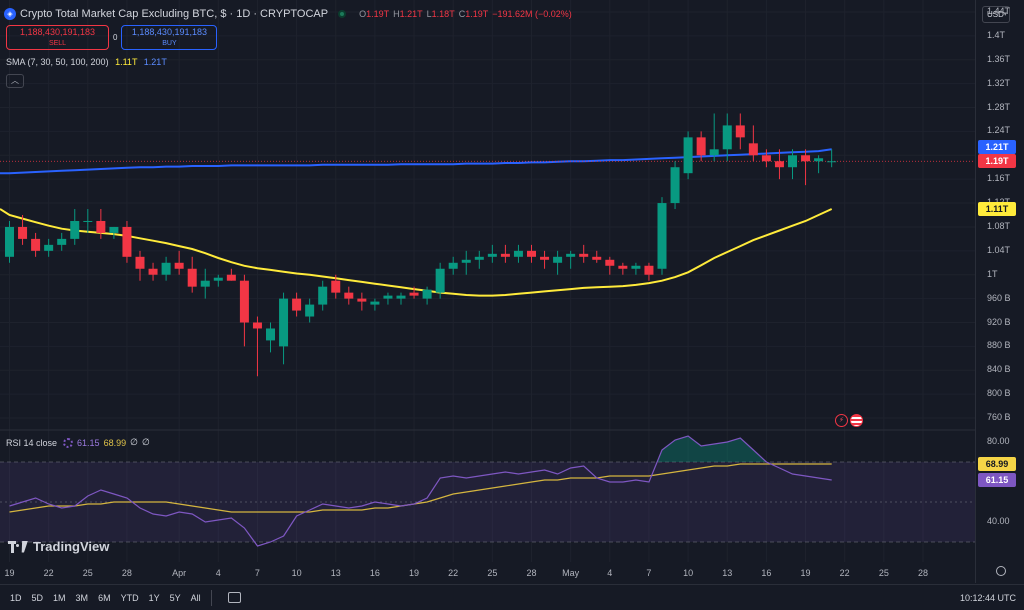 Image resolution: width=1024 pixels, height=610 pixels. Describe the element at coordinates (999, 345) in the screenshot. I see `price-tick-label: 880 B` at that location.